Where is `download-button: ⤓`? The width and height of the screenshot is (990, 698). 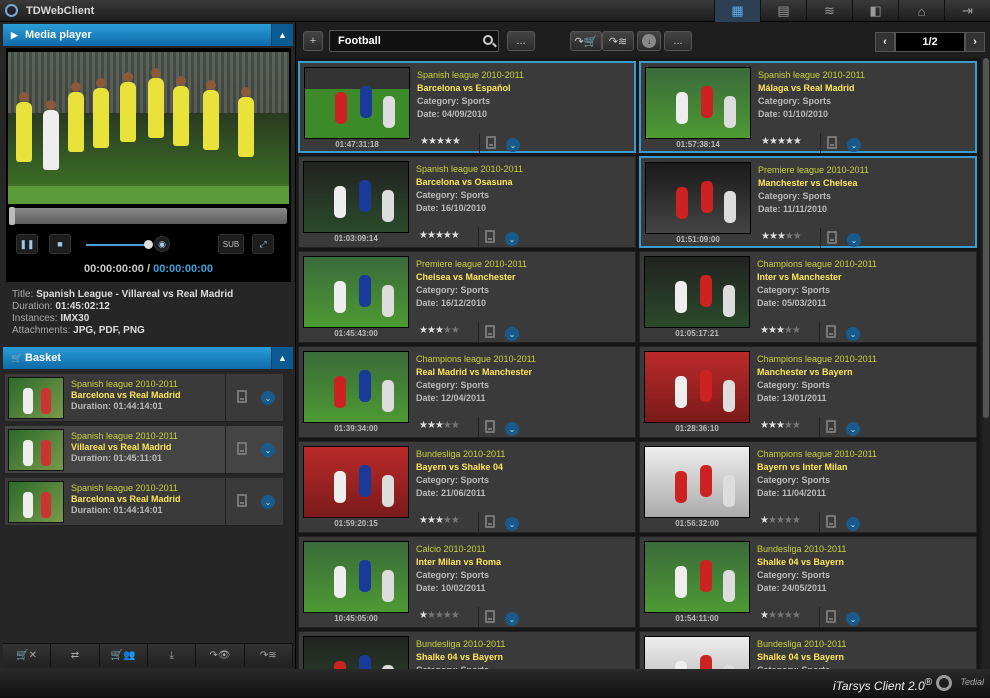 download-button: ⤓ is located at coordinates (172, 655).